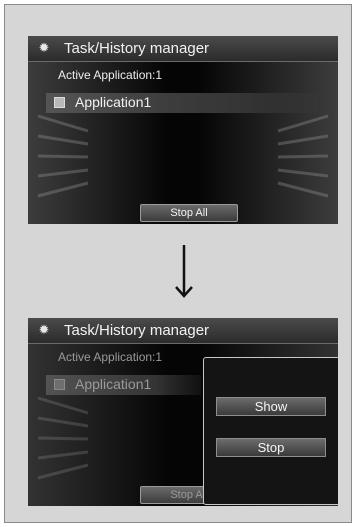 The image size is (356, 527). I want to click on down-arrow-icon, so click(184, 271).